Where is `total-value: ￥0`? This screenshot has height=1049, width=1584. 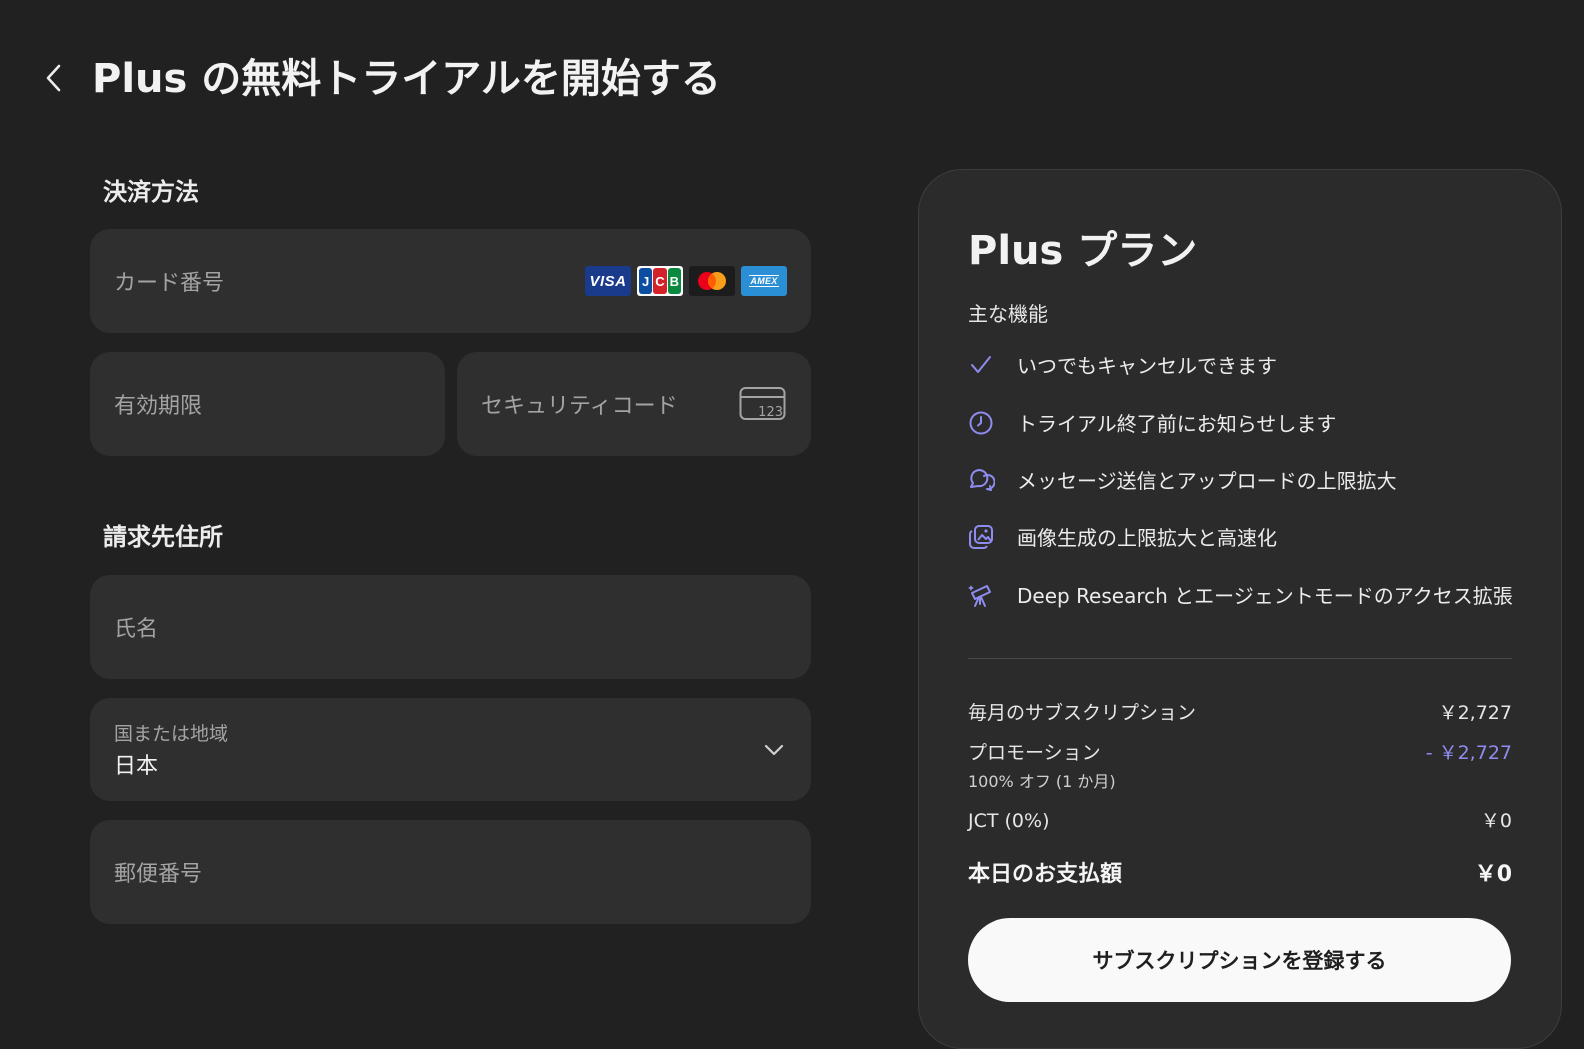
total-value: ￥0 is located at coordinates (1493, 874).